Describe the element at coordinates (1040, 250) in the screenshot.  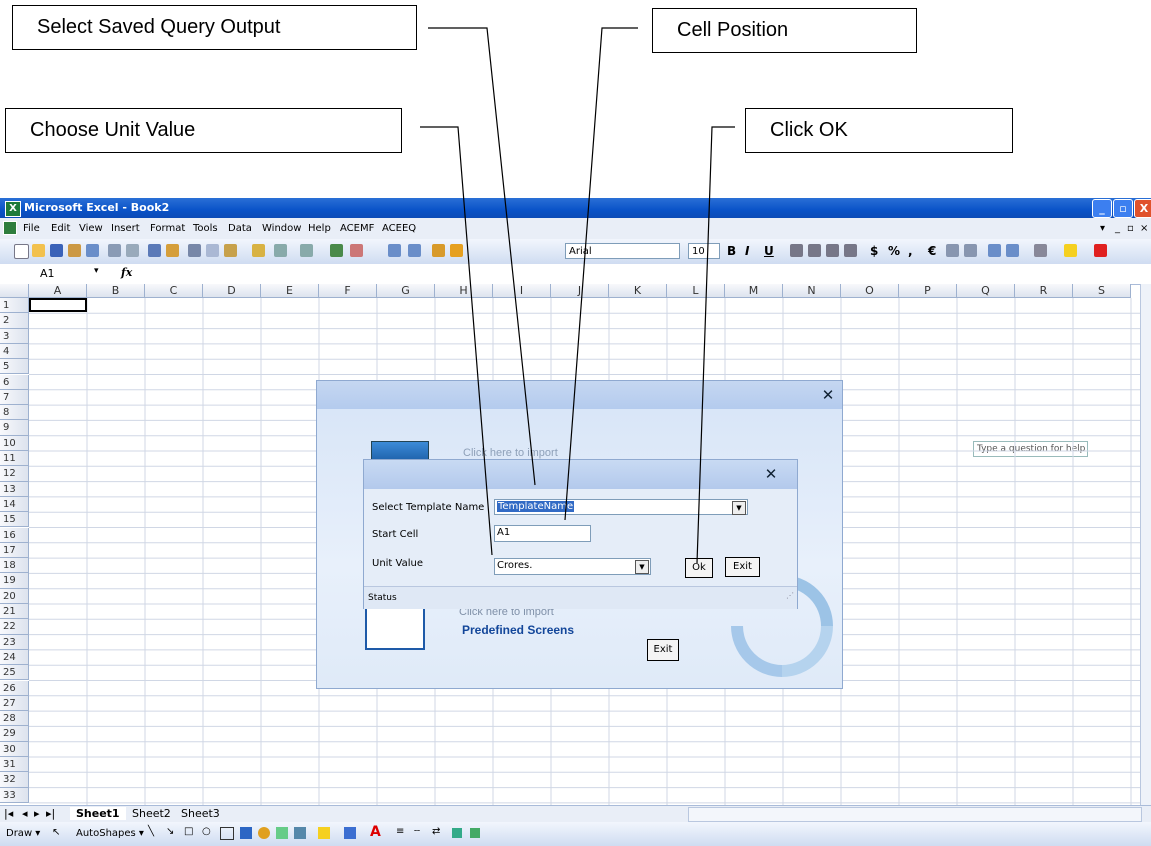
I see `borders-icon` at that location.